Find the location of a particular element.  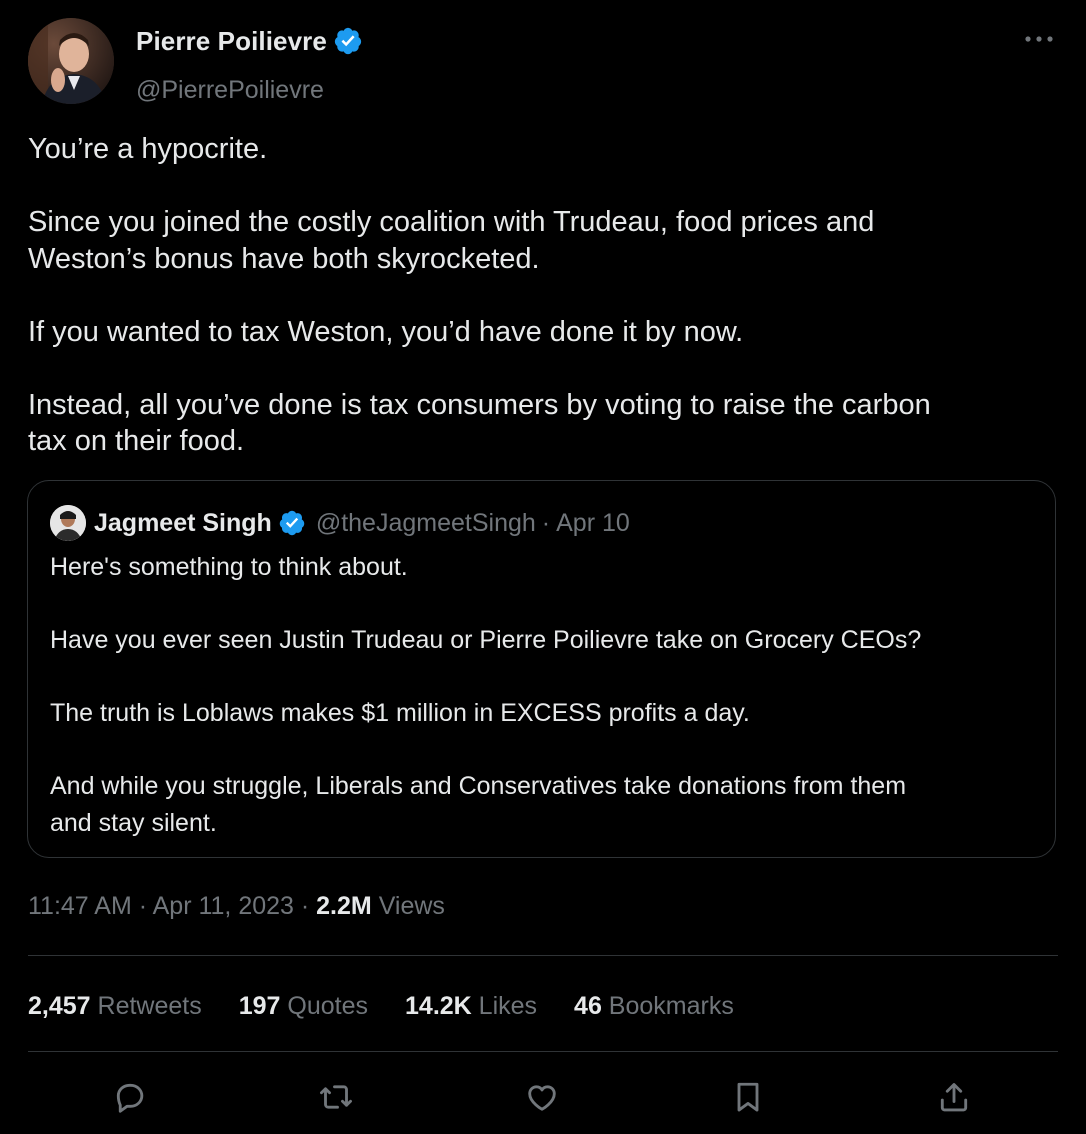

author-handle: @PierrePoilievre is located at coordinates (230, 90).